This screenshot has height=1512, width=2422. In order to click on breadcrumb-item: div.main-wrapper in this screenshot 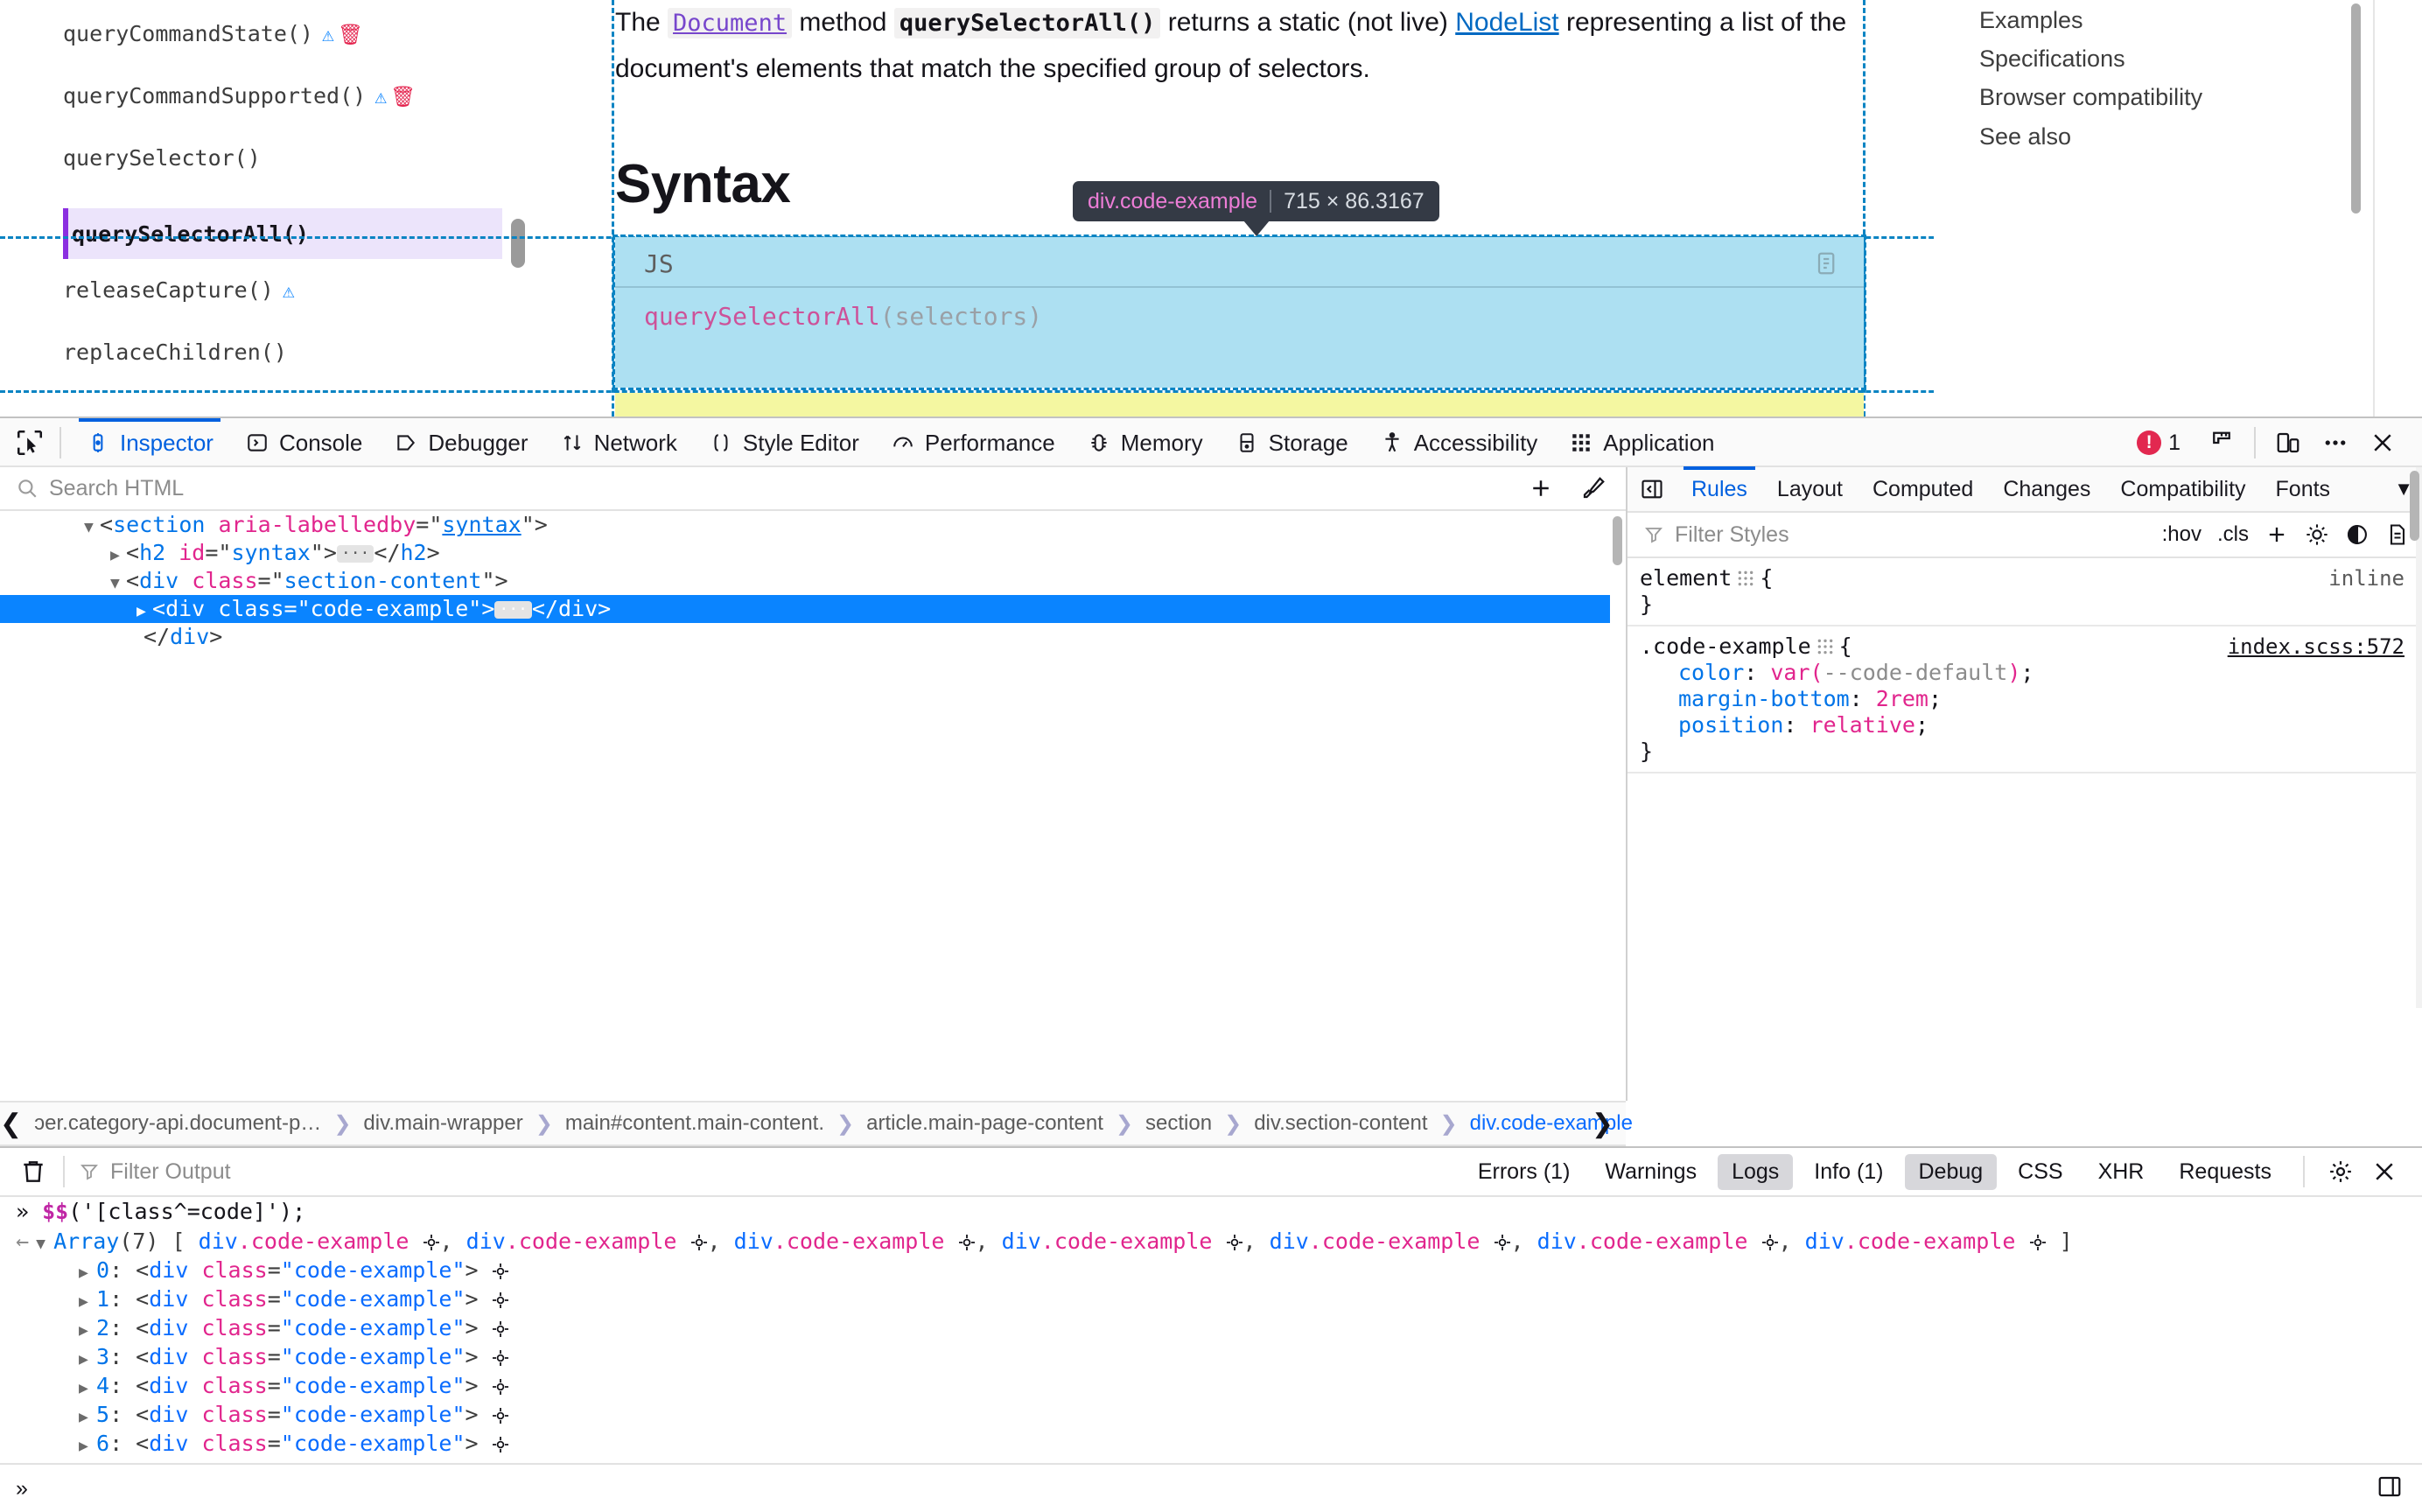, I will do `click(443, 1123)`.